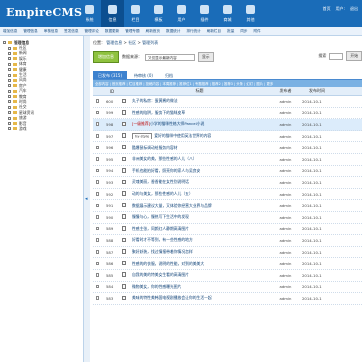 The height and width of the screenshot is (362, 362). What do you see at coordinates (158, 13) in the screenshot?
I see `nav-template: 模板` at bounding box center [158, 13].